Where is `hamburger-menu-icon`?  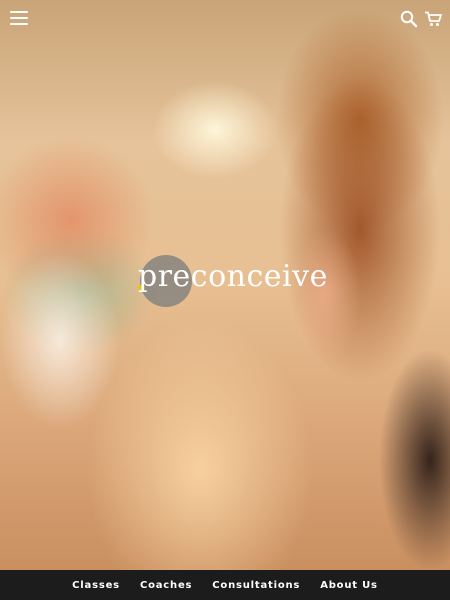
hamburger-menu-icon is located at coordinates (19, 19).